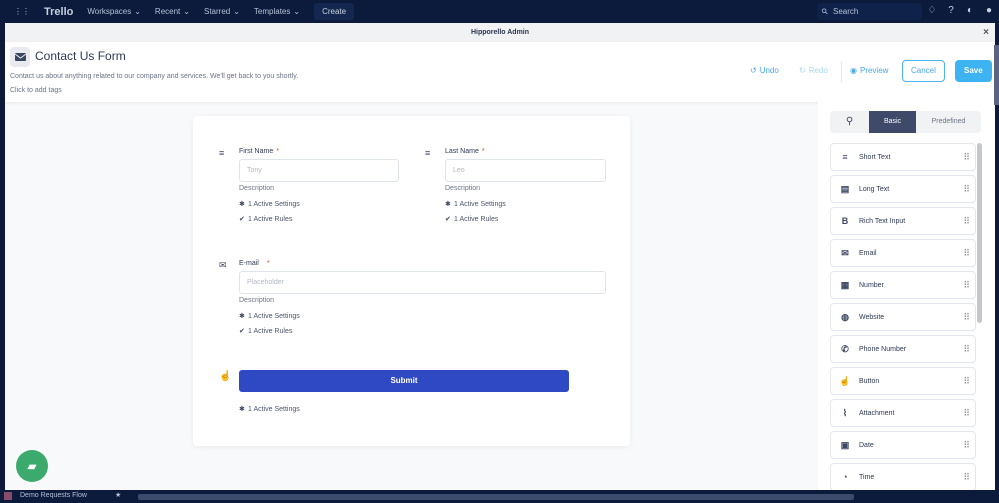 This screenshot has height=503, width=999. What do you see at coordinates (249, 263) in the screenshot?
I see `field-label: E-mail` at bounding box center [249, 263].